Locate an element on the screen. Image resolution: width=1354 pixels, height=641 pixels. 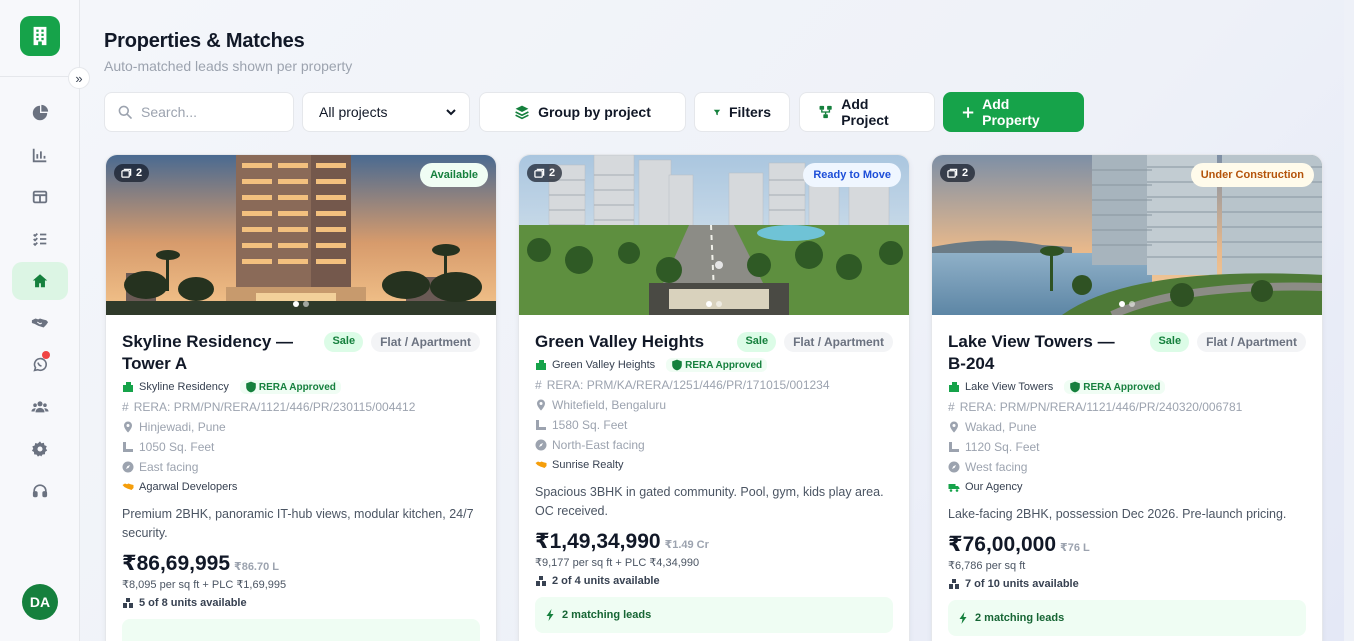
hash-icon: # is located at coordinates (538, 385).